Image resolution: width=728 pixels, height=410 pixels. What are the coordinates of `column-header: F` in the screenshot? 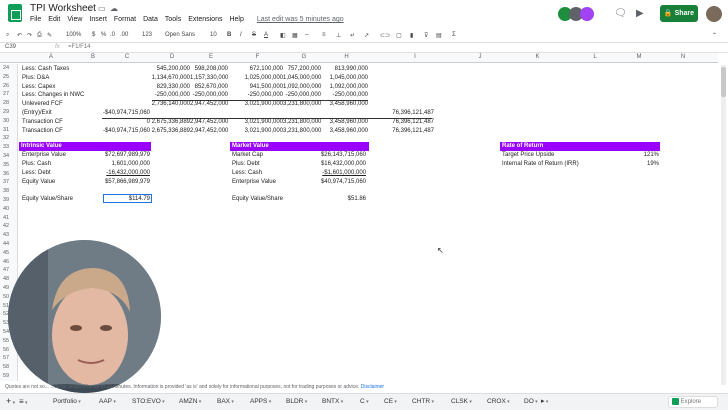 It's located at (257, 57).